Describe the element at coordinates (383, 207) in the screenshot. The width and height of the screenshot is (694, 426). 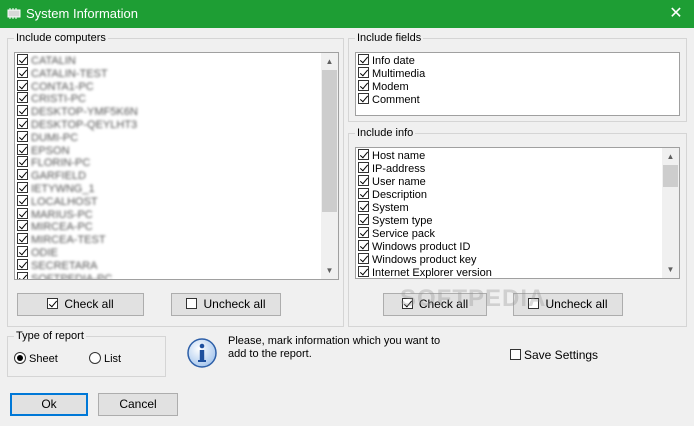
I see `list-item: System` at that location.